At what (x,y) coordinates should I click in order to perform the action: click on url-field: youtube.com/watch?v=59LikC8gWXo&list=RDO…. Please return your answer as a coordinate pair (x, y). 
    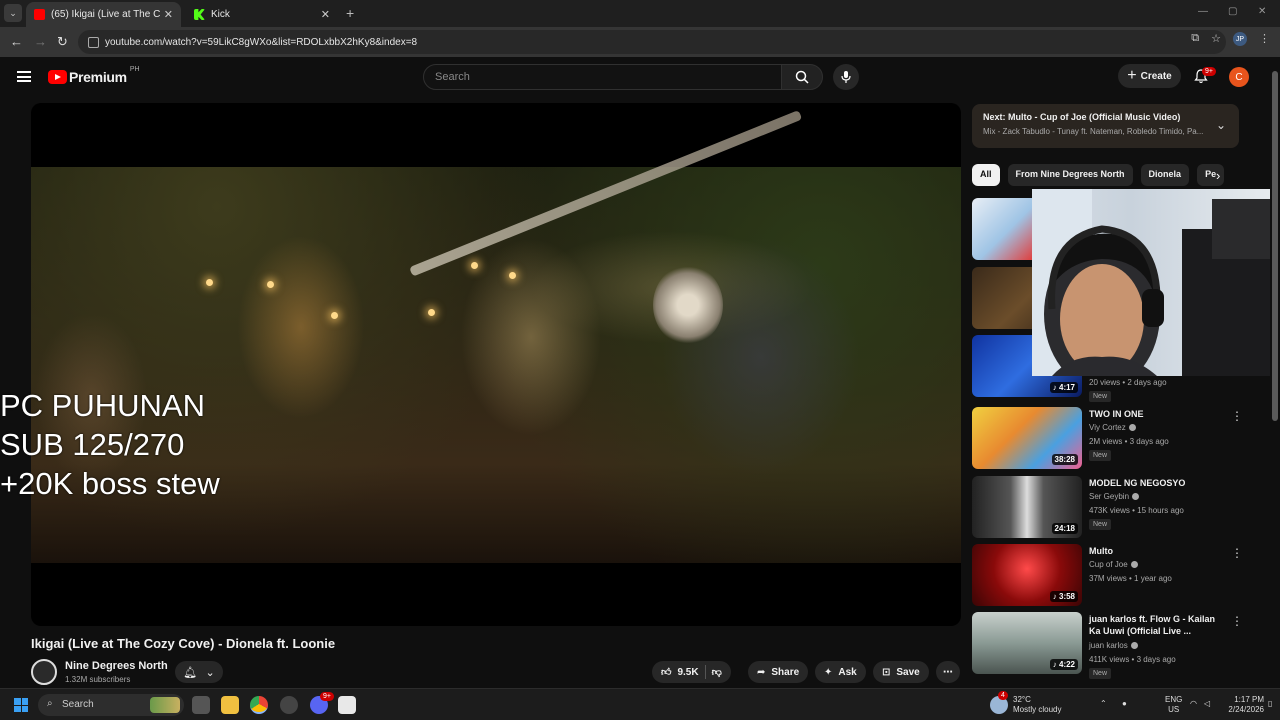
    Looking at the image, I should click on (652, 42).